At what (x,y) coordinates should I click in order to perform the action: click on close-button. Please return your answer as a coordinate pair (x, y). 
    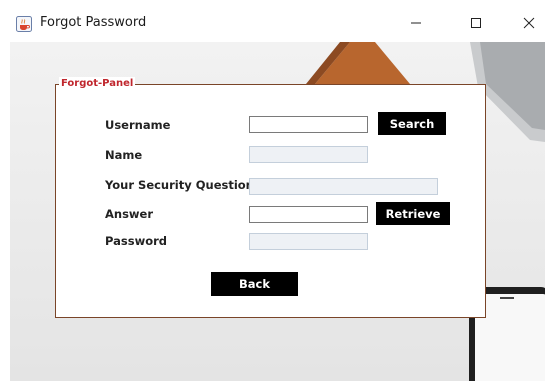
    Looking at the image, I should click on (525, 23).